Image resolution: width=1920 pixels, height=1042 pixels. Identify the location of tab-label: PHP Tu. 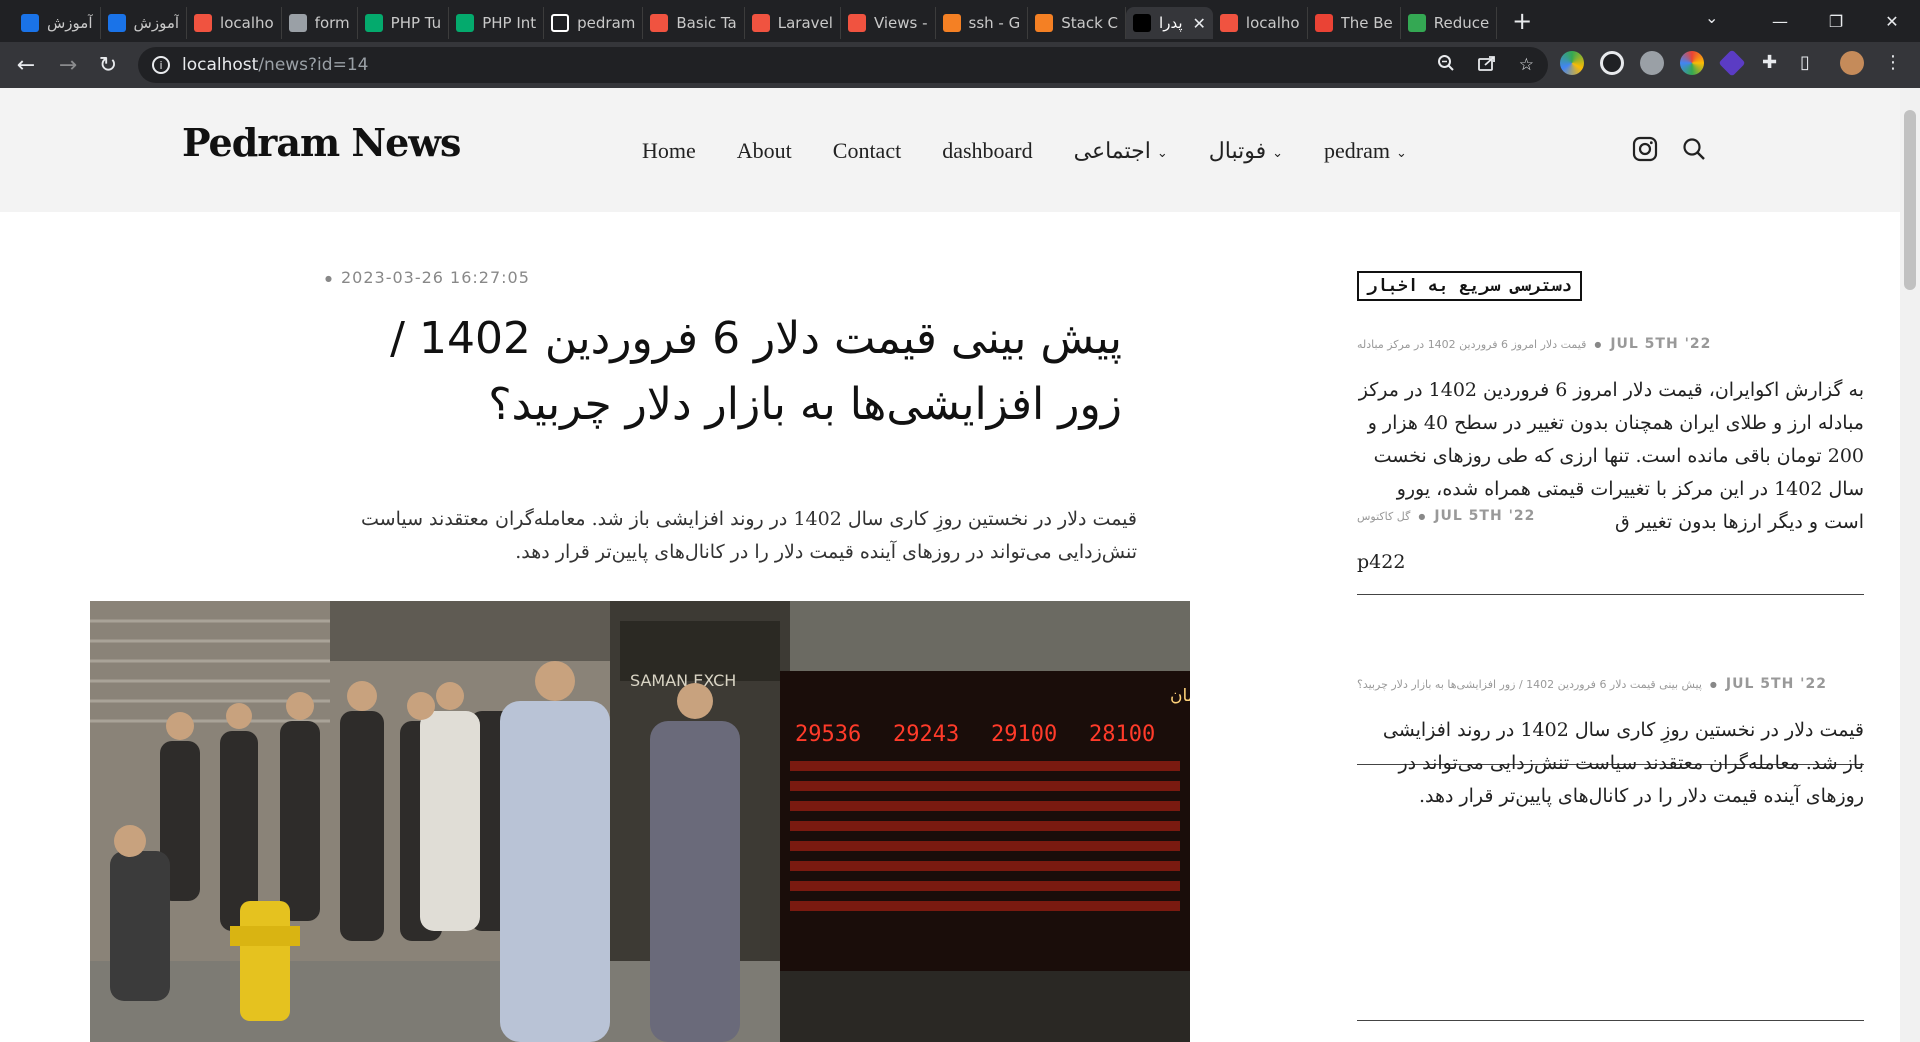
(416, 23).